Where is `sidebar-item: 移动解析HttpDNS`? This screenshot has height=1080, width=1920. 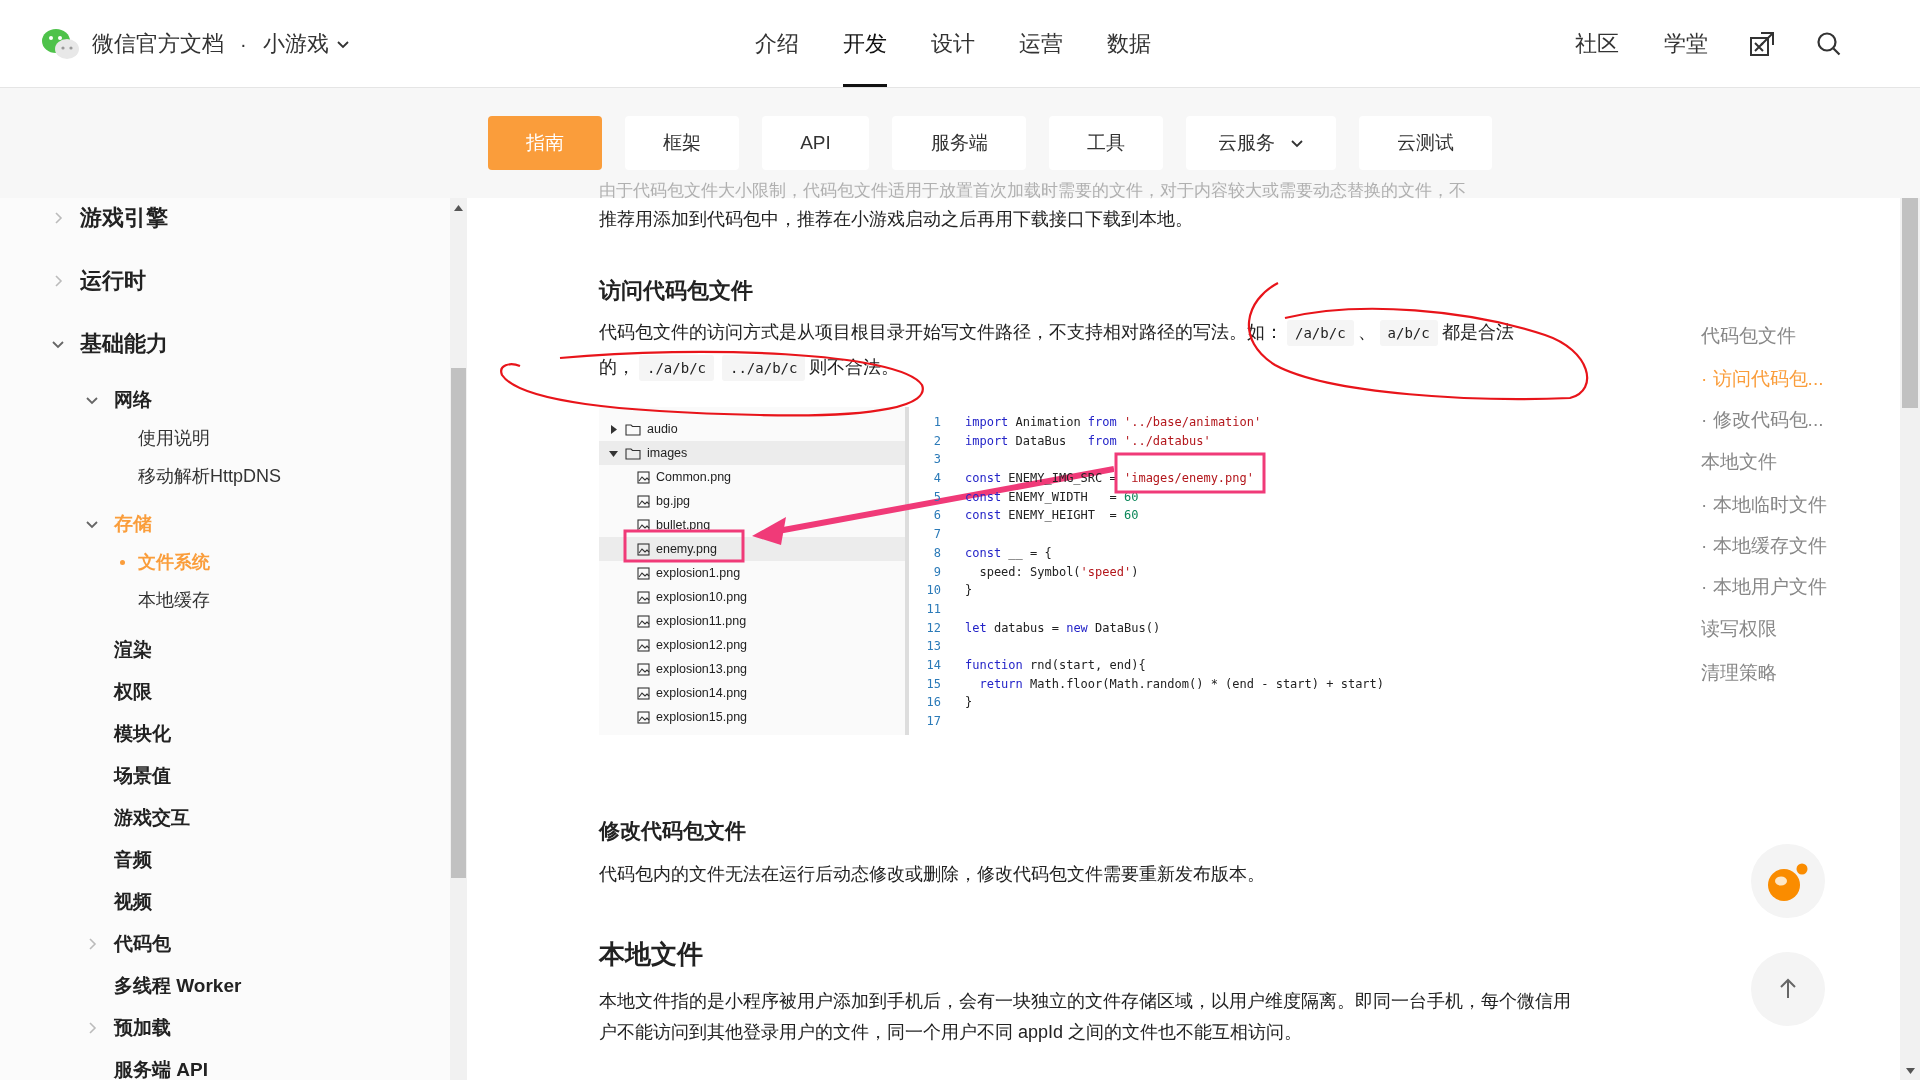 sidebar-item: 移动解析HttpDNS is located at coordinates (209, 476).